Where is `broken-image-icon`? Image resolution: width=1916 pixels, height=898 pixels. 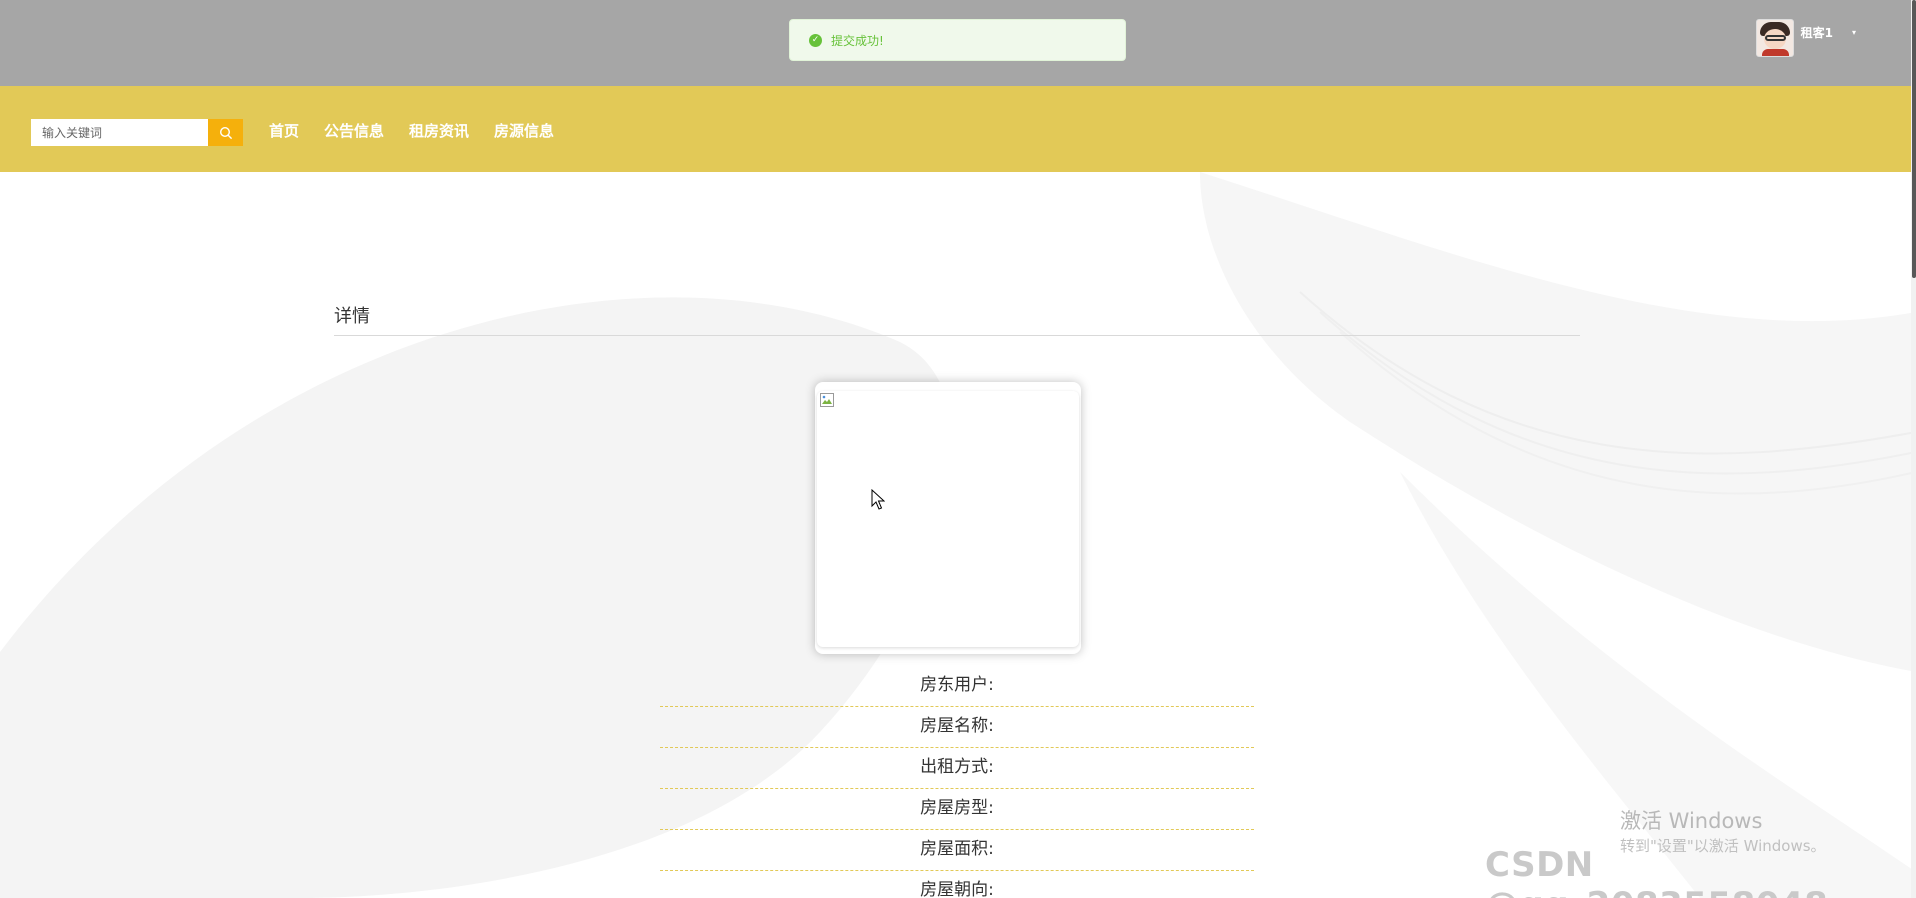
broken-image-icon is located at coordinates (827, 400).